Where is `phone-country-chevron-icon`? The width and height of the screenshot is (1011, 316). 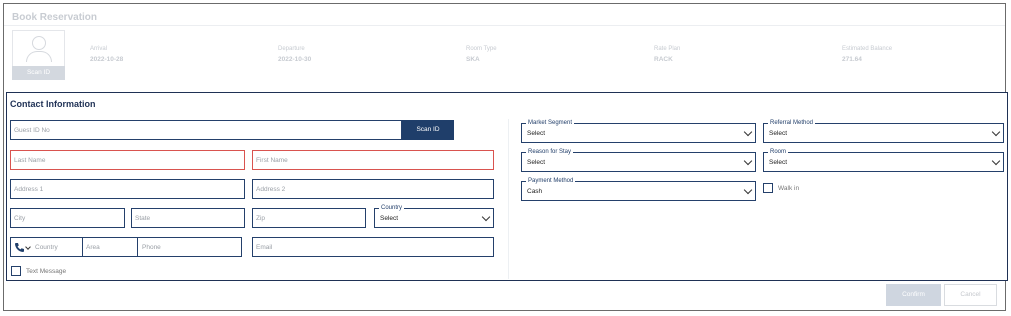
phone-country-chevron-icon is located at coordinates (28, 247).